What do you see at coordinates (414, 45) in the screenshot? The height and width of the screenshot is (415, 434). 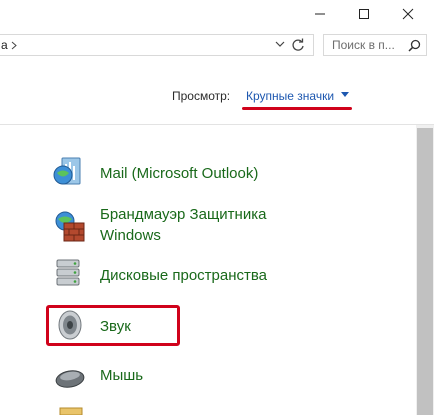 I see `search-icon` at bounding box center [414, 45].